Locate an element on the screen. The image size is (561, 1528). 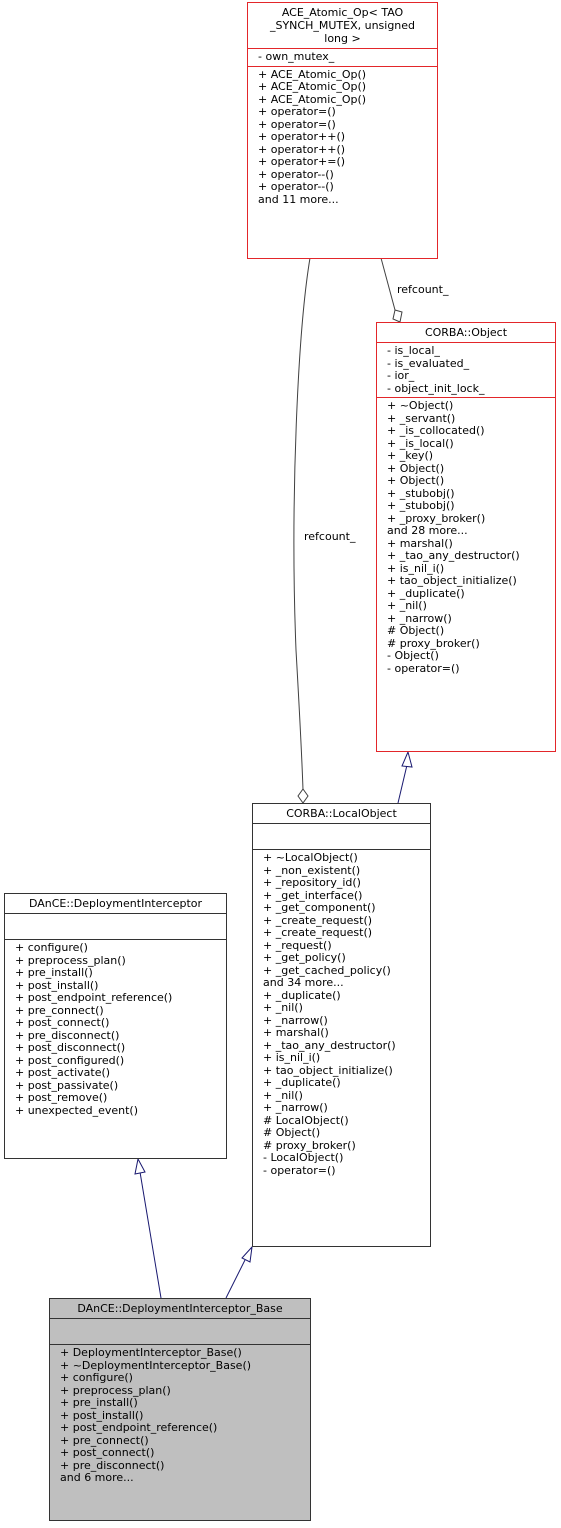
method: + _tao_any_destructor() is located at coordinates (453, 555).